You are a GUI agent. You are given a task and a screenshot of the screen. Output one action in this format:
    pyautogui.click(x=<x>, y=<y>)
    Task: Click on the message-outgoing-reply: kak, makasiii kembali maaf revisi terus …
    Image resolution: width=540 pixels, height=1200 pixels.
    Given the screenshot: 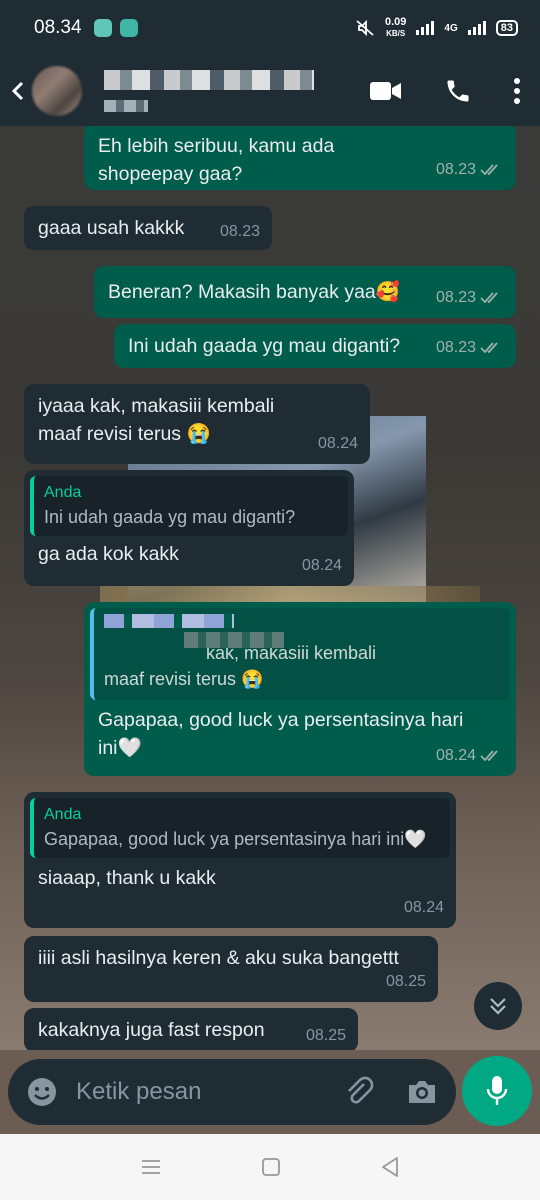 What is the action you would take?
    pyautogui.click(x=300, y=689)
    